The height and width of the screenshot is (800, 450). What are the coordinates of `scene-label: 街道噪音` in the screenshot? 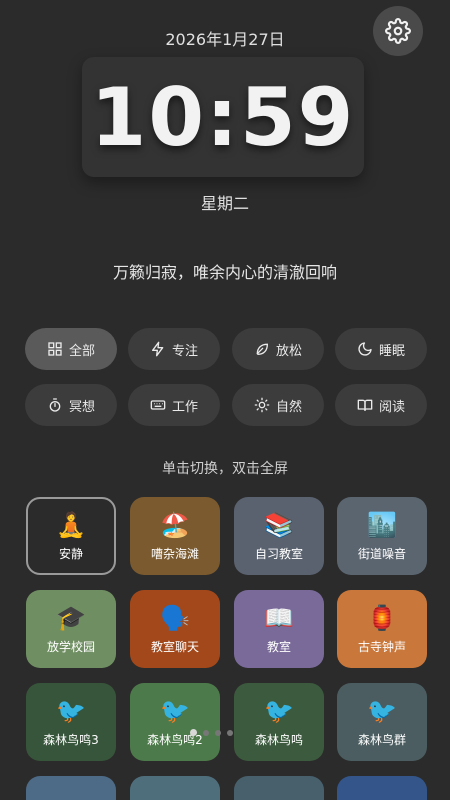 It's located at (381, 553).